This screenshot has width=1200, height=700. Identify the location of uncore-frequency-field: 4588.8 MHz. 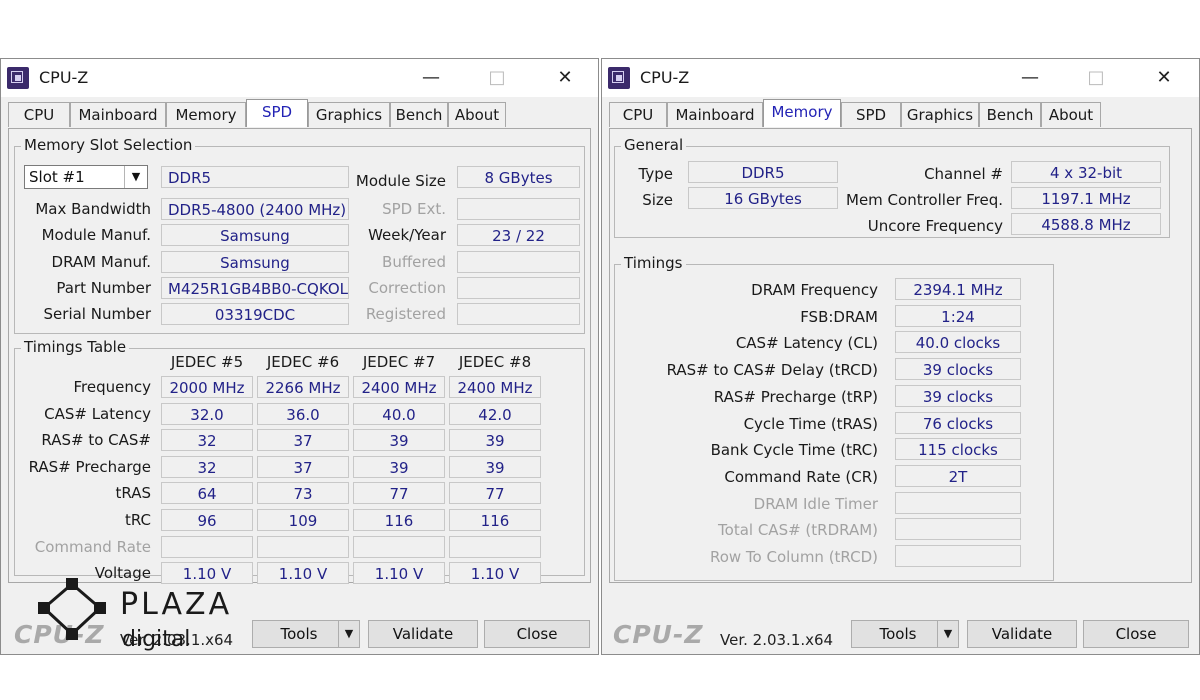
(1086, 224).